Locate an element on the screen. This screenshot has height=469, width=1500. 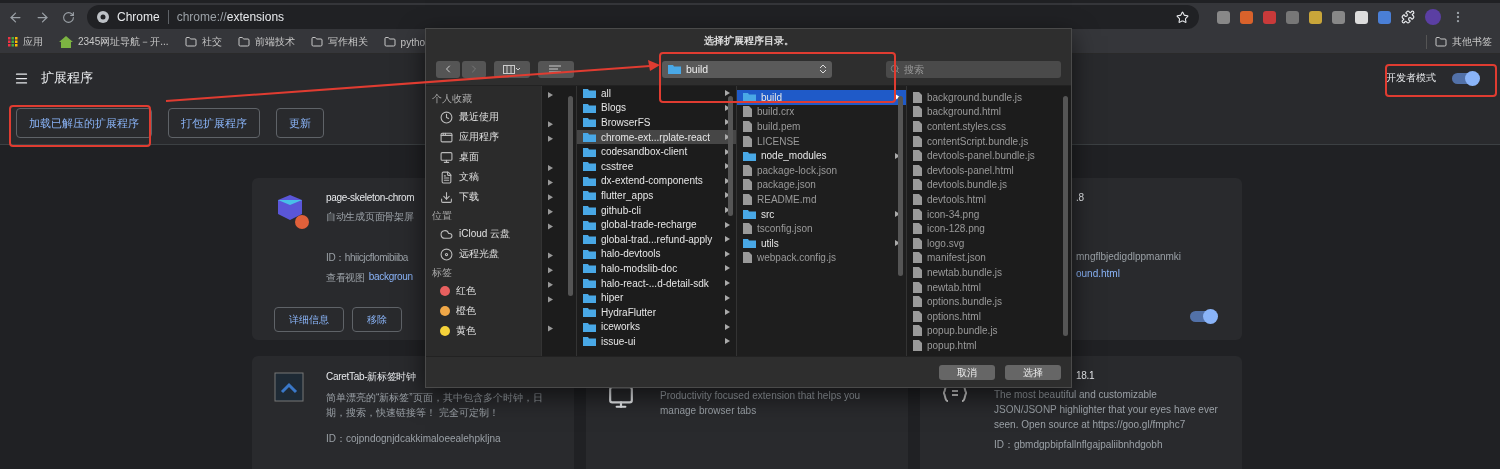
file-row: devtools-panel.bundle.js is located at coordinates (989, 155).